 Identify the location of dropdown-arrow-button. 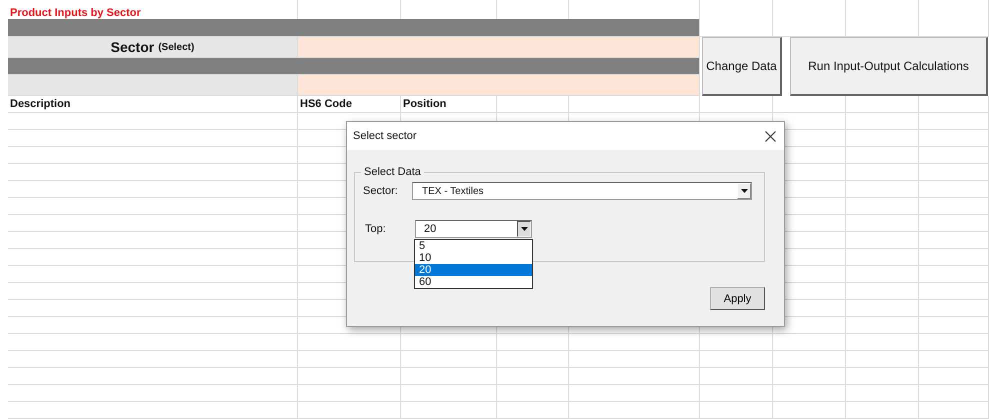
(524, 229).